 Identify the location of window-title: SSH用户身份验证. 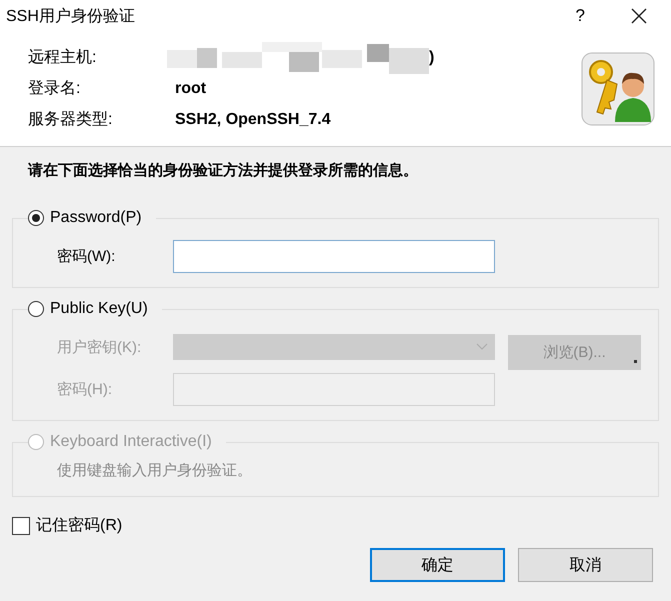
(71, 16).